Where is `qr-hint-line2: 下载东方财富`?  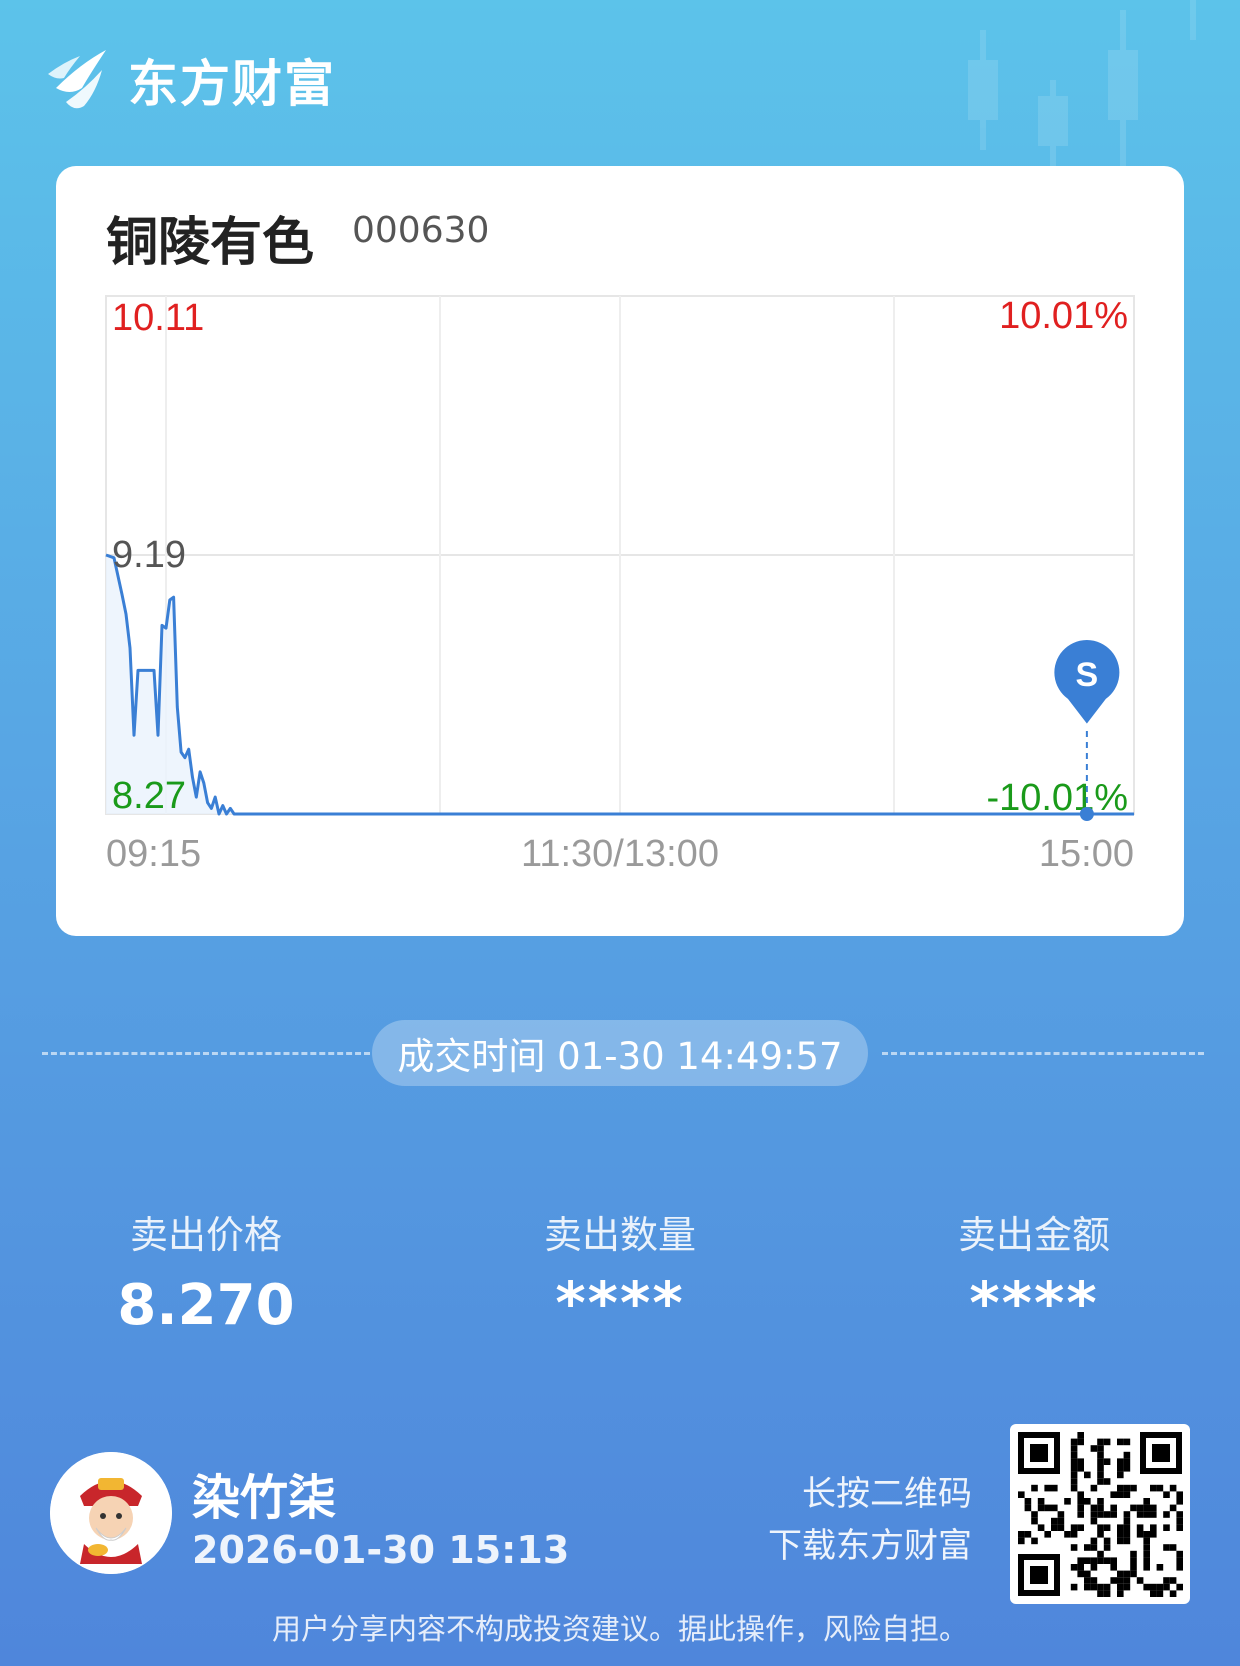 qr-hint-line2: 下载东方财富 is located at coordinates (870, 1546).